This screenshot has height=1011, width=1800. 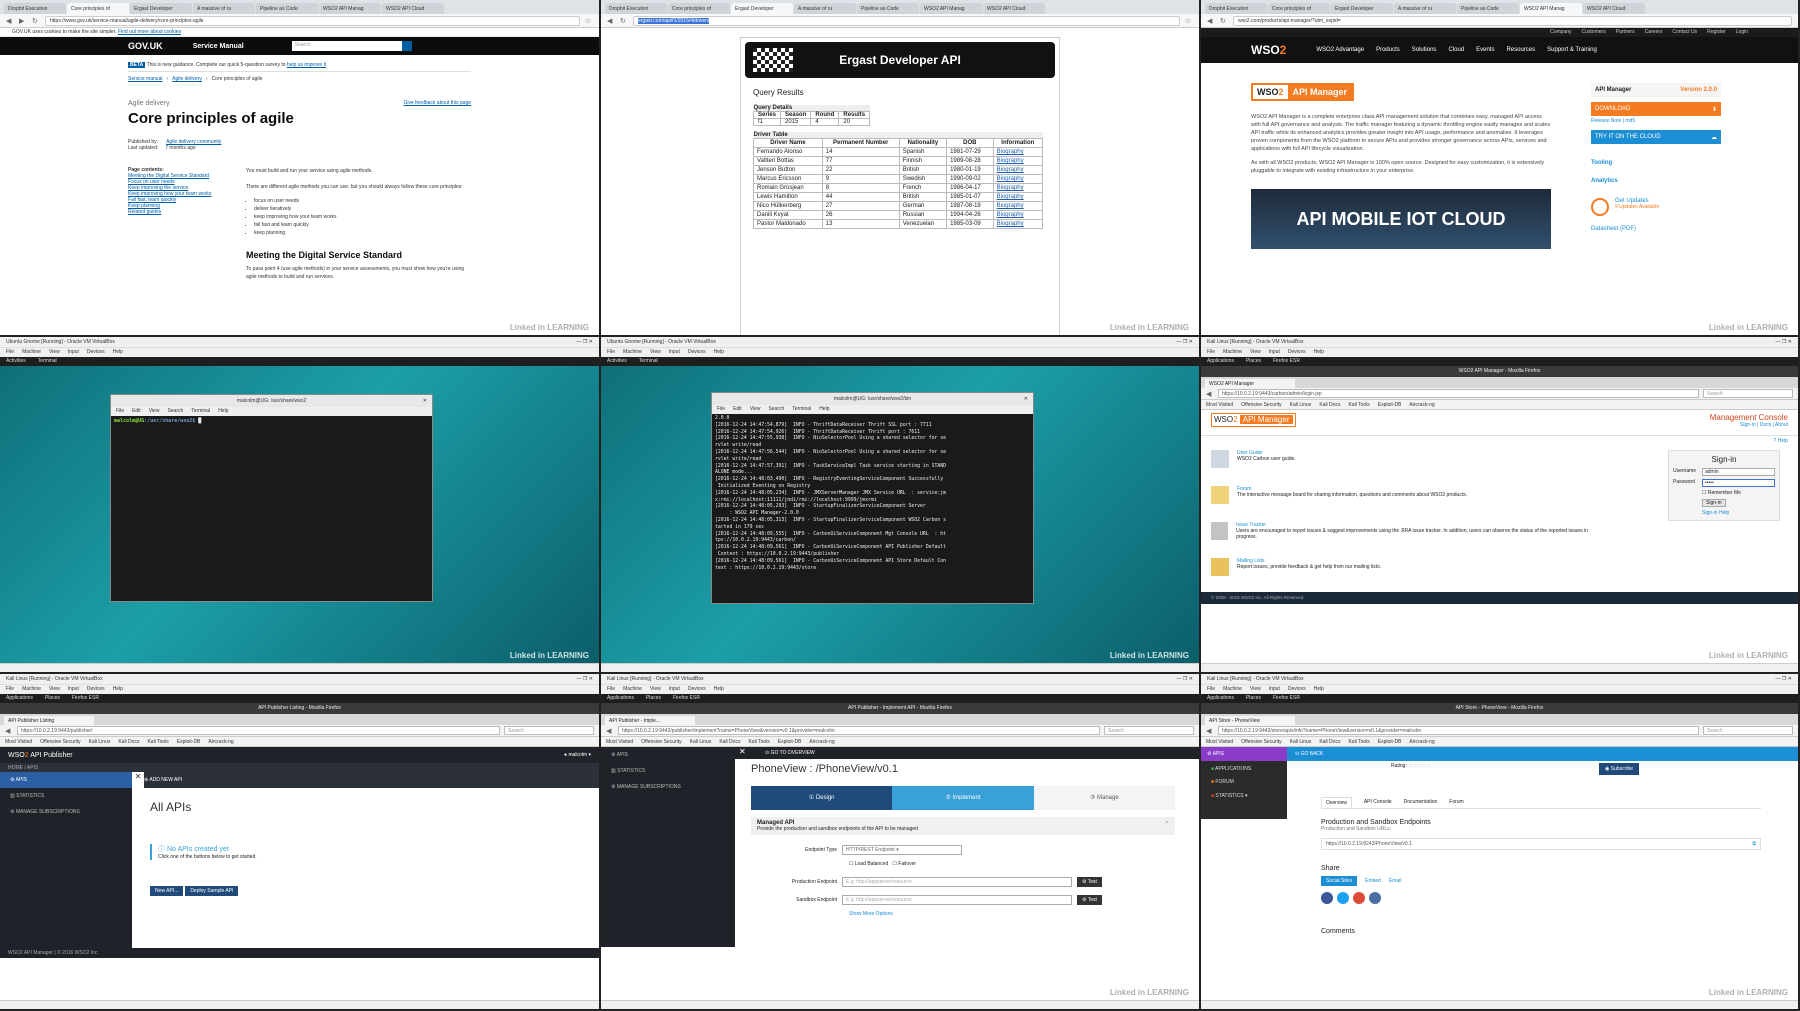 I want to click on tab-forum: Forum, so click(x=1456, y=802).